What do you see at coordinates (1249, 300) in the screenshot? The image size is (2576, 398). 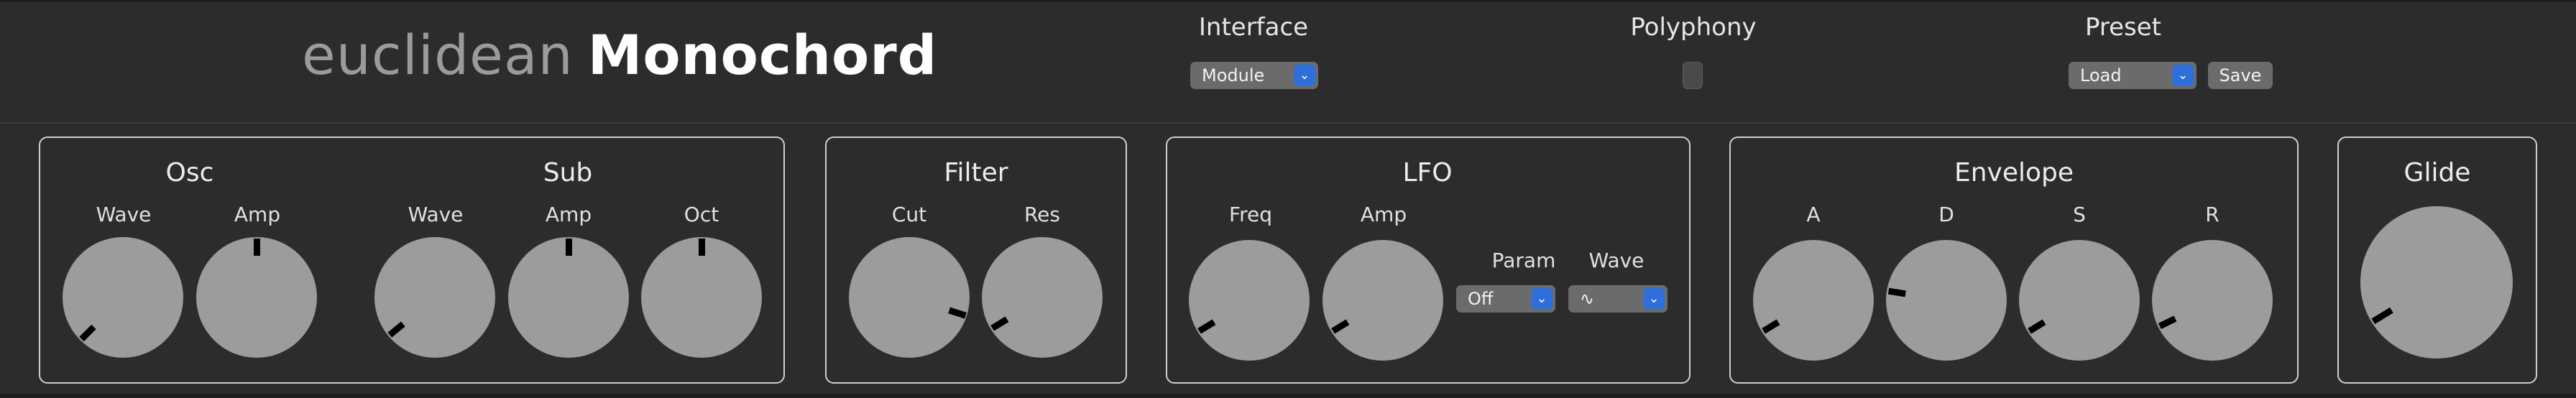 I see `lfo-freq-knob` at bounding box center [1249, 300].